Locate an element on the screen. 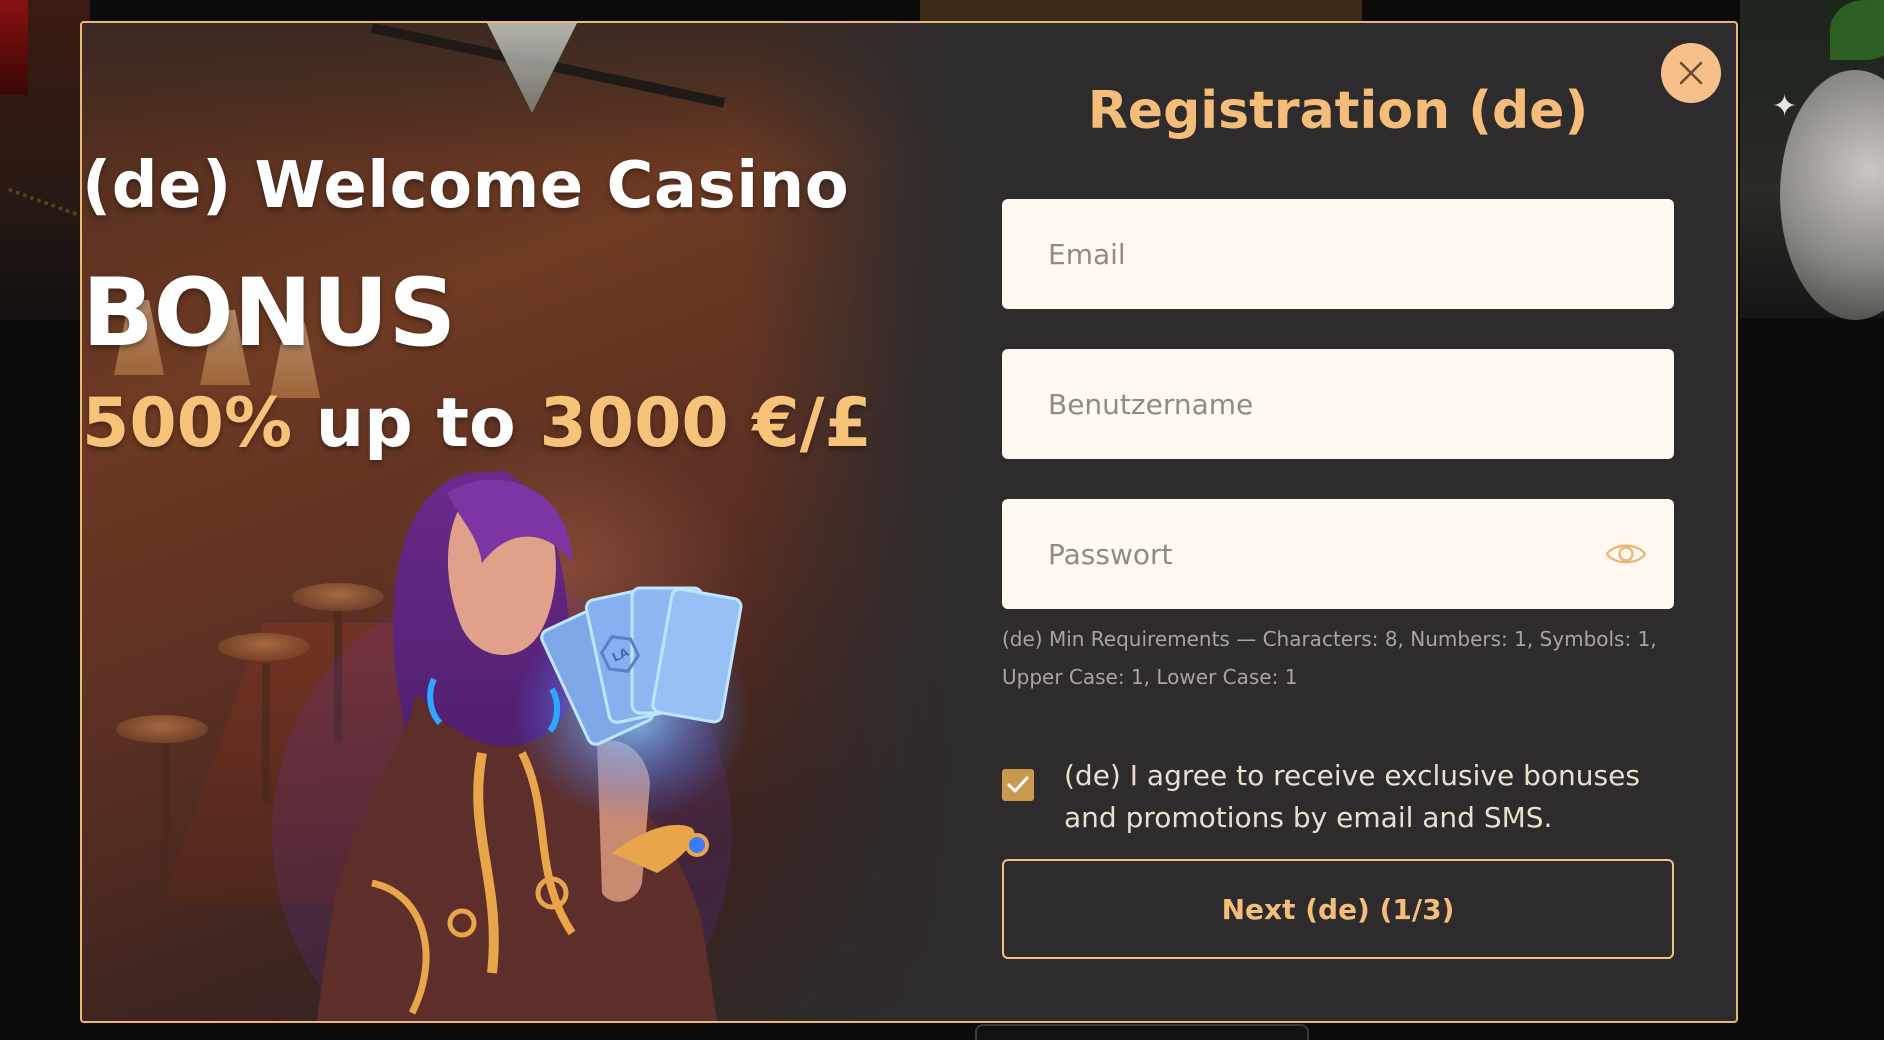 The width and height of the screenshot is (1884, 1040). background-leaf is located at coordinates (1857, 30).